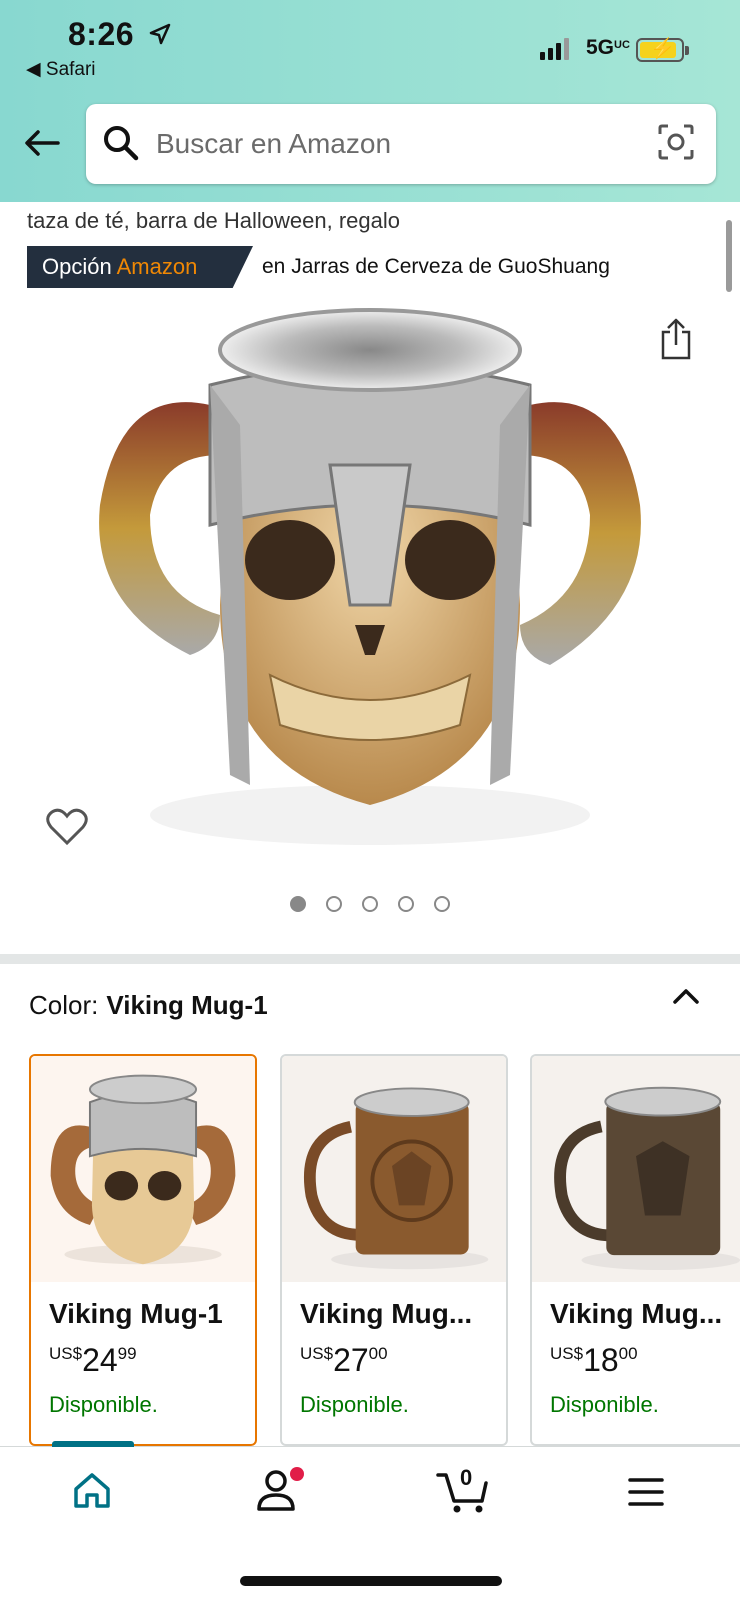 Image resolution: width=740 pixels, height=1600 pixels. I want to click on cart-count: 0, so click(466, 1477).